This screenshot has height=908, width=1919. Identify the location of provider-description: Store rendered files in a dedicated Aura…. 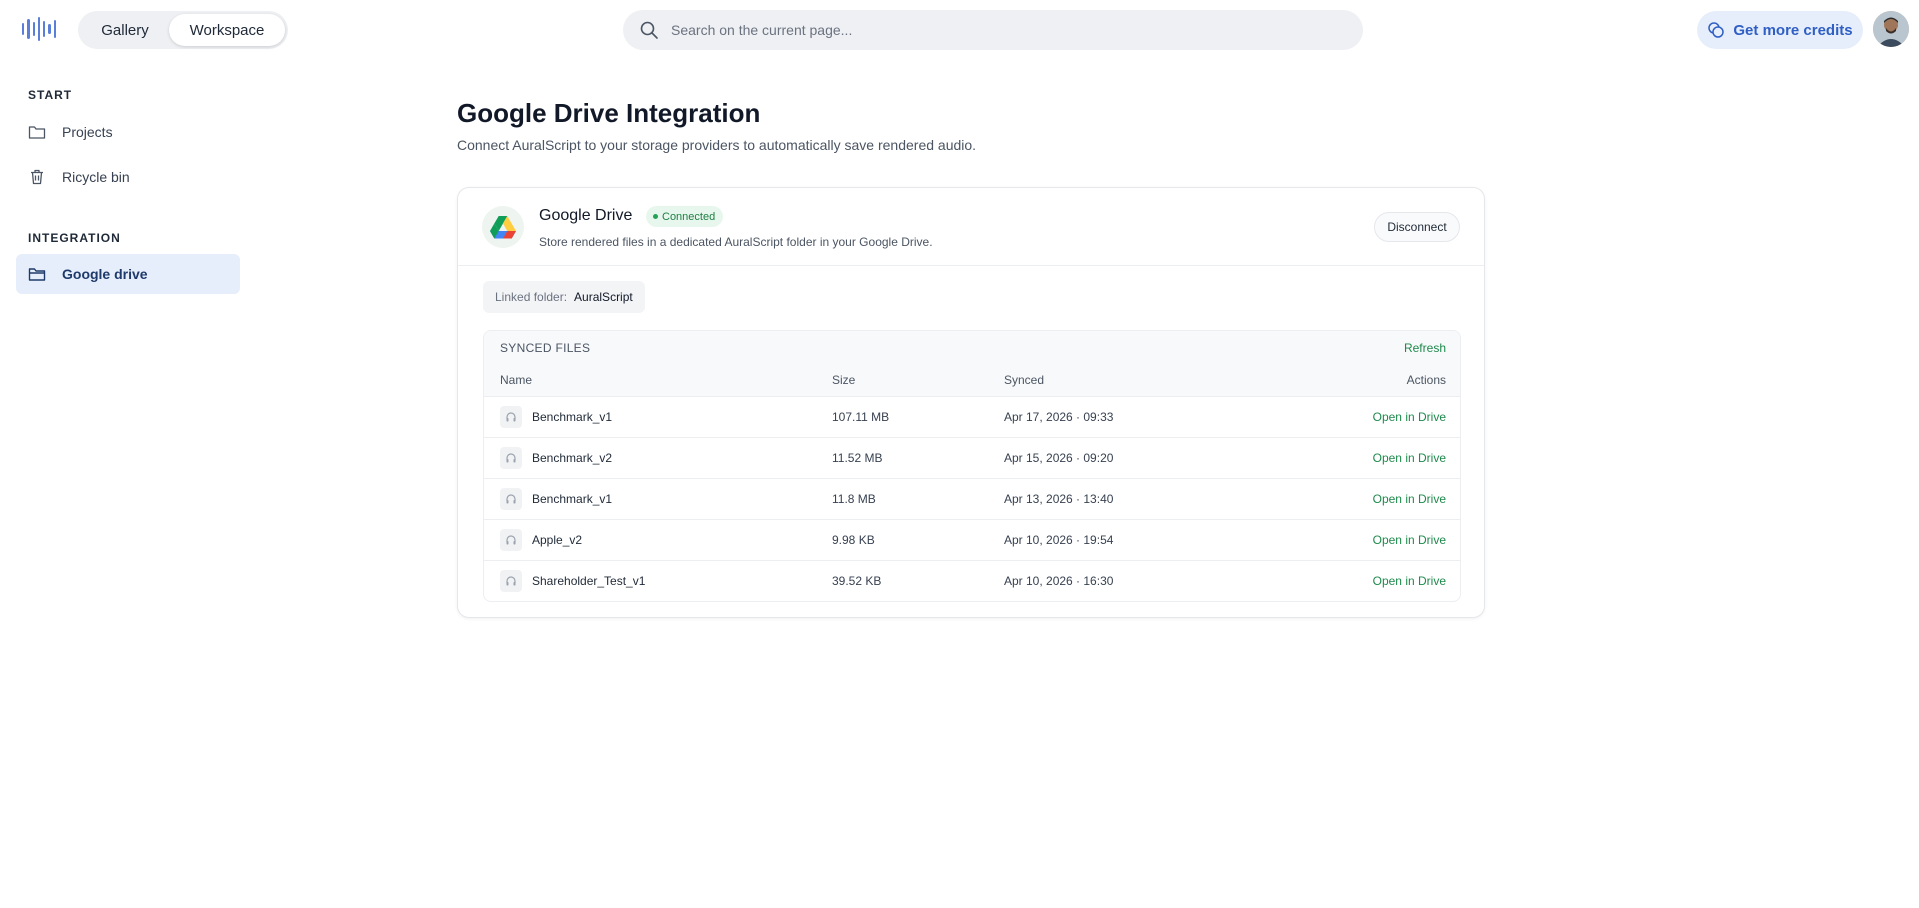
(736, 242).